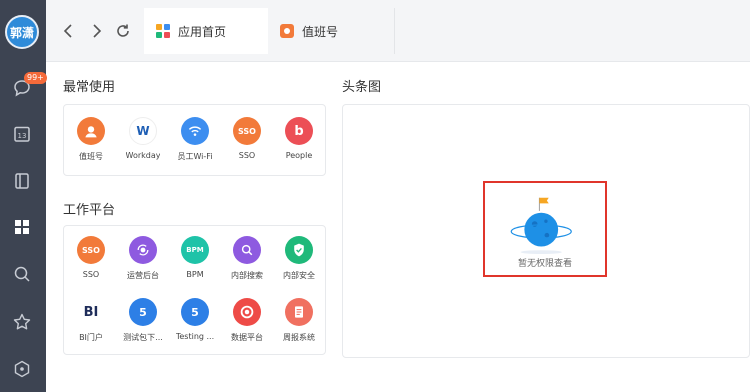  I want to click on magnifier-icon, so click(247, 250).